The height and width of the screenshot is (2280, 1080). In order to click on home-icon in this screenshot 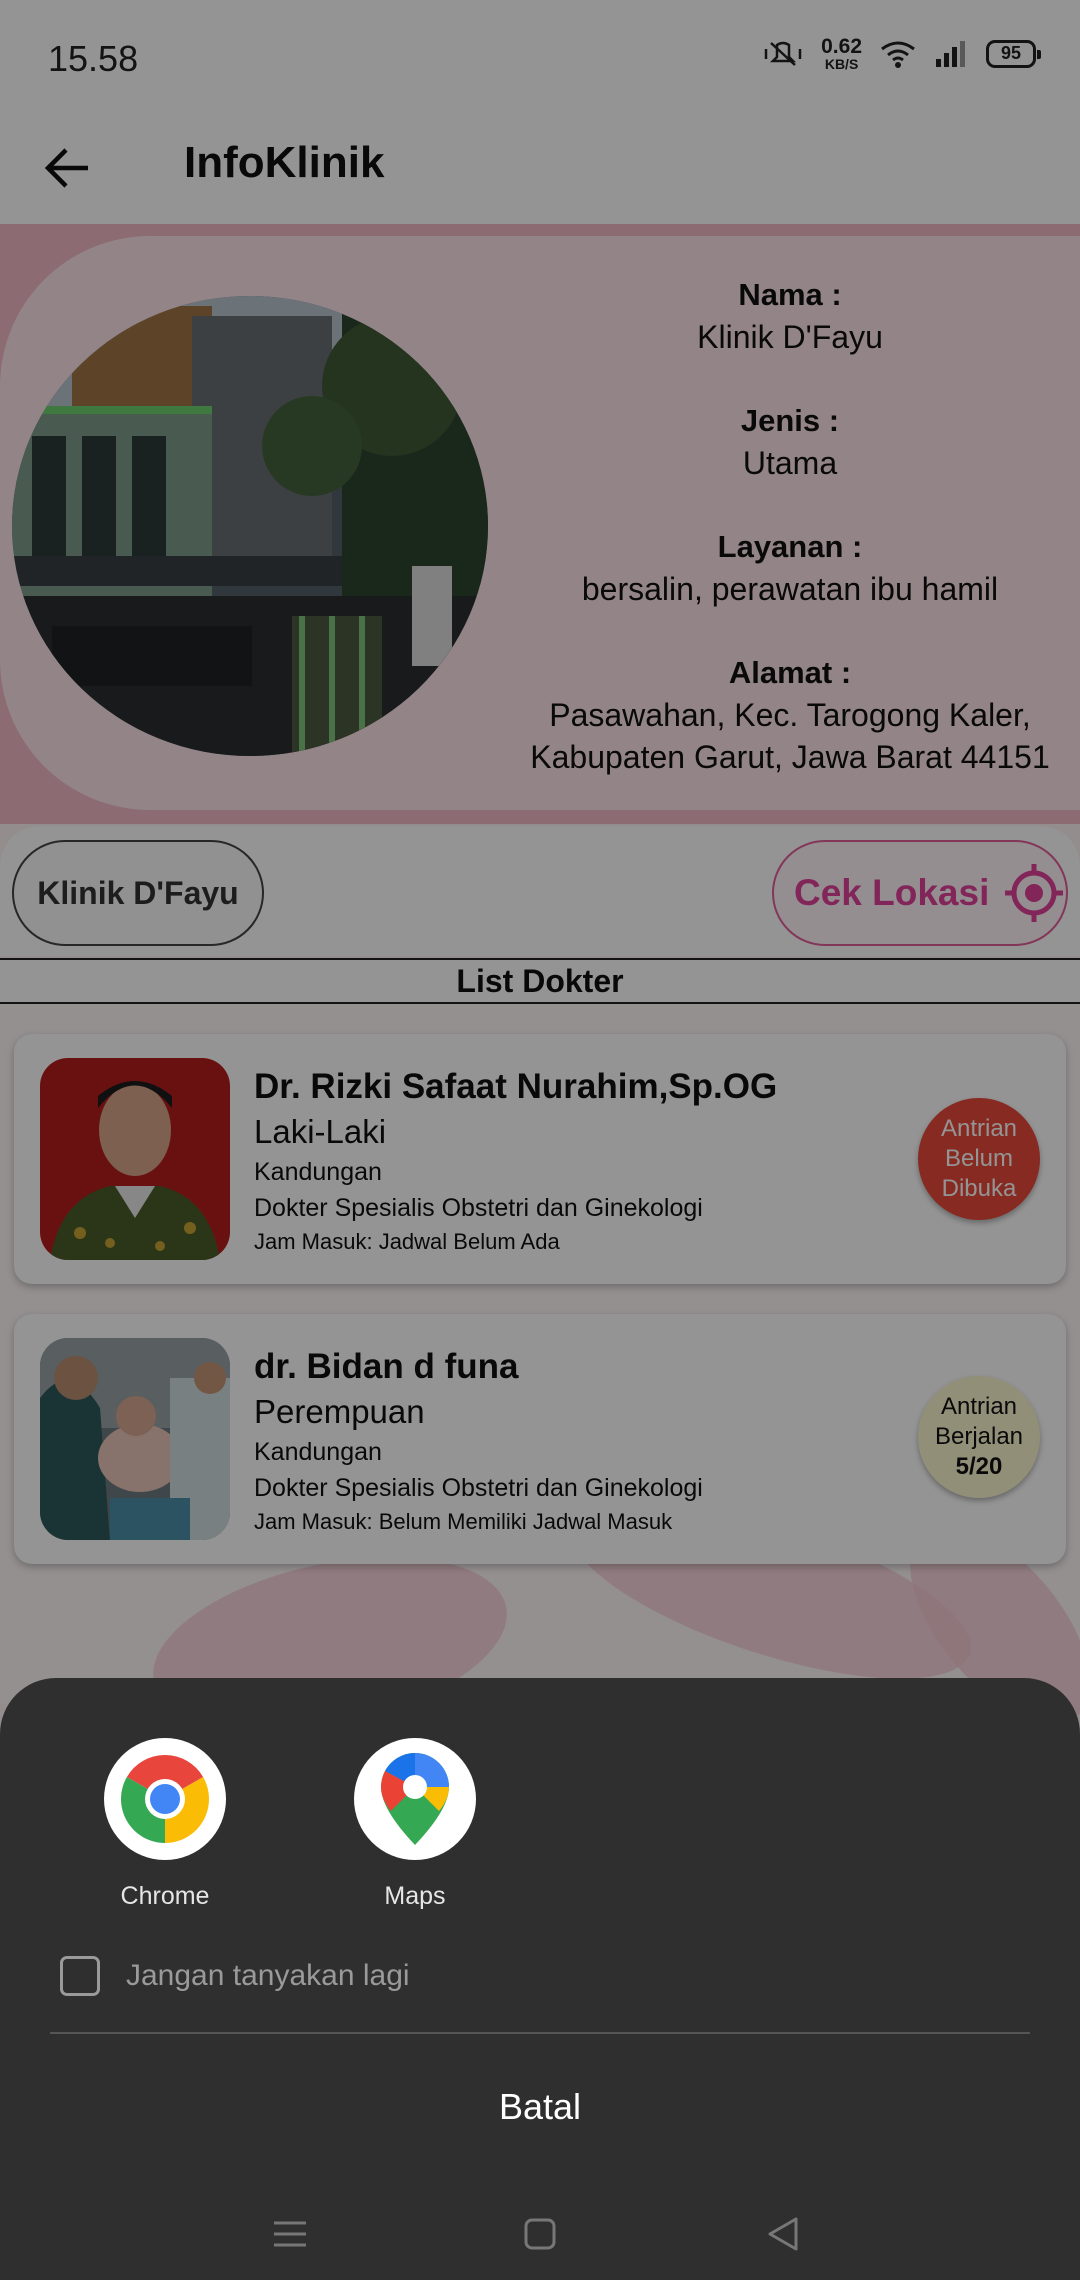, I will do `click(540, 2234)`.